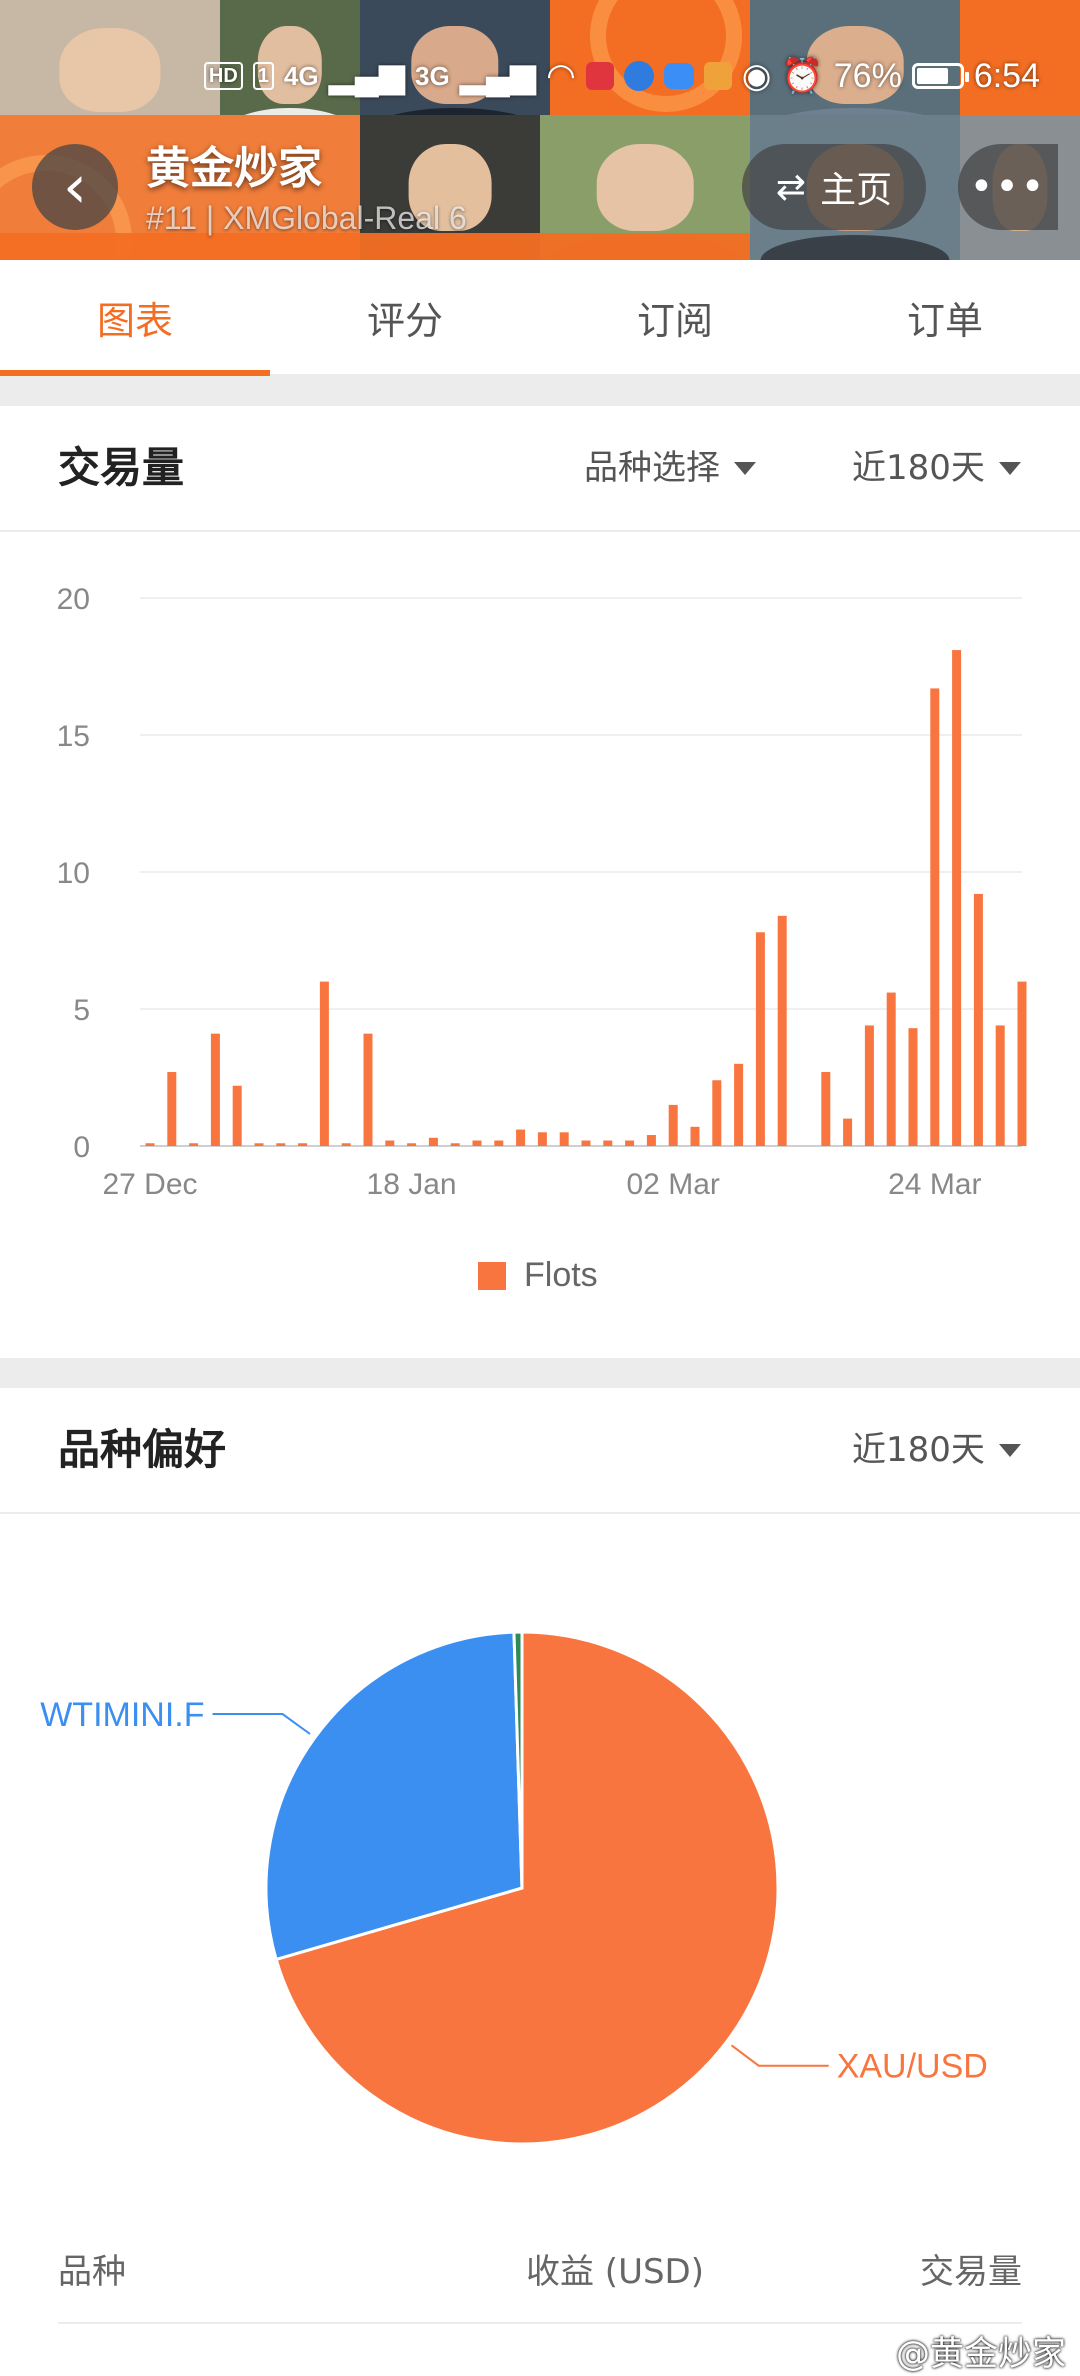 This screenshot has width=1080, height=2376. I want to click on watermark: @黄金炒家, so click(981, 2354).